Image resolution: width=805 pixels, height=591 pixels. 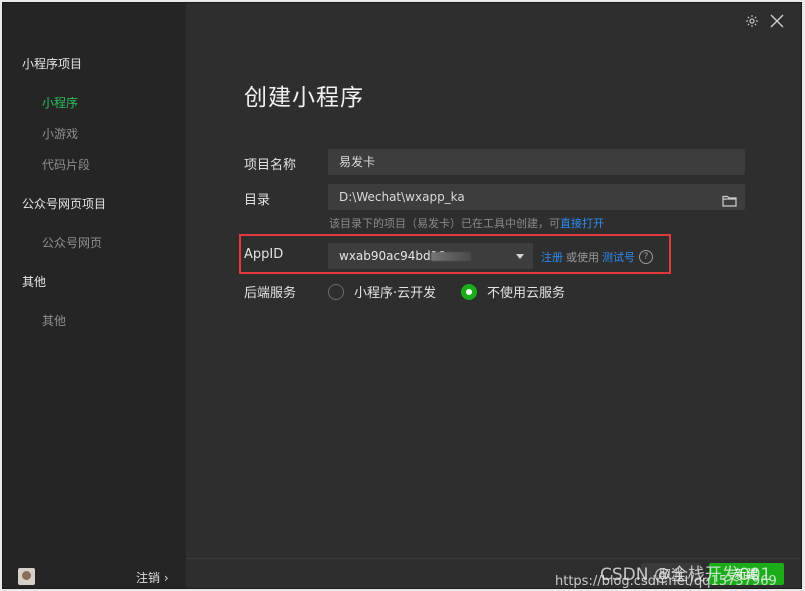 What do you see at coordinates (264, 254) in the screenshot?
I see `appid-label: AppID` at bounding box center [264, 254].